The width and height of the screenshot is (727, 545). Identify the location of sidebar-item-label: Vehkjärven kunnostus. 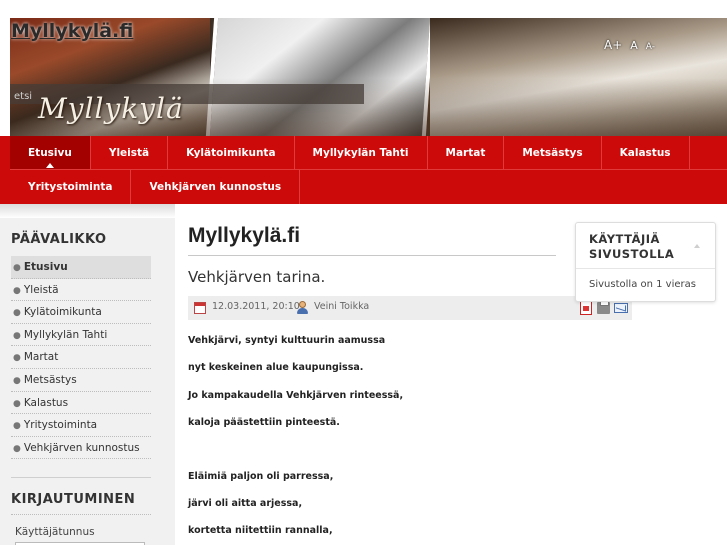
(81, 447).